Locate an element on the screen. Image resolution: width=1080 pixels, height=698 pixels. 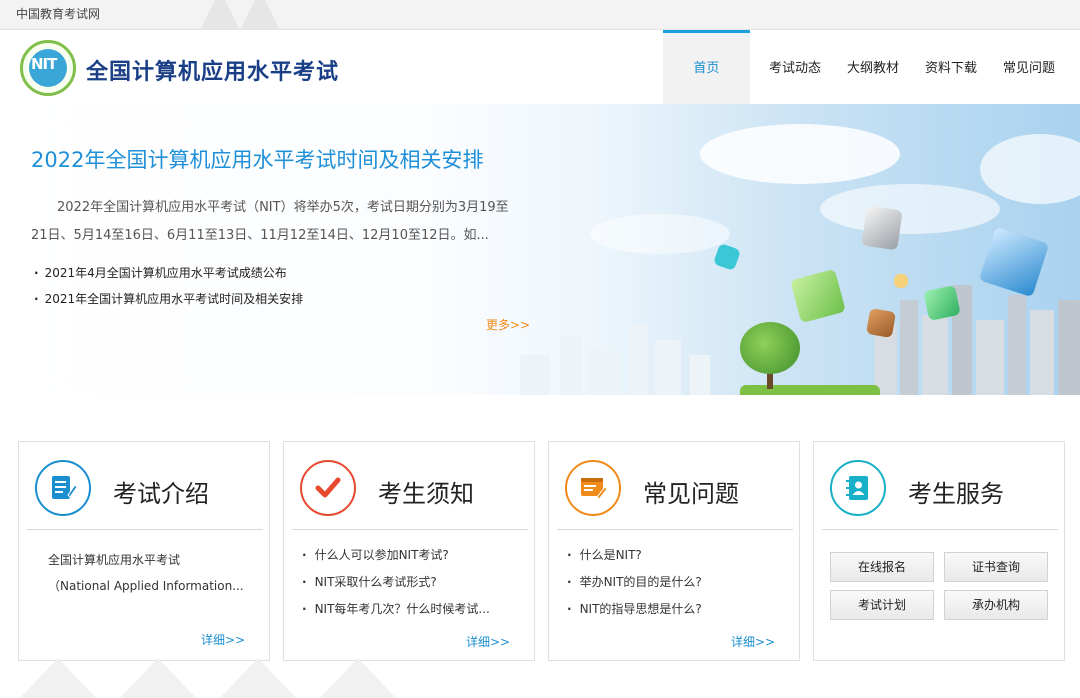
list-item: 什么是NIT? is located at coordinates (634, 555).